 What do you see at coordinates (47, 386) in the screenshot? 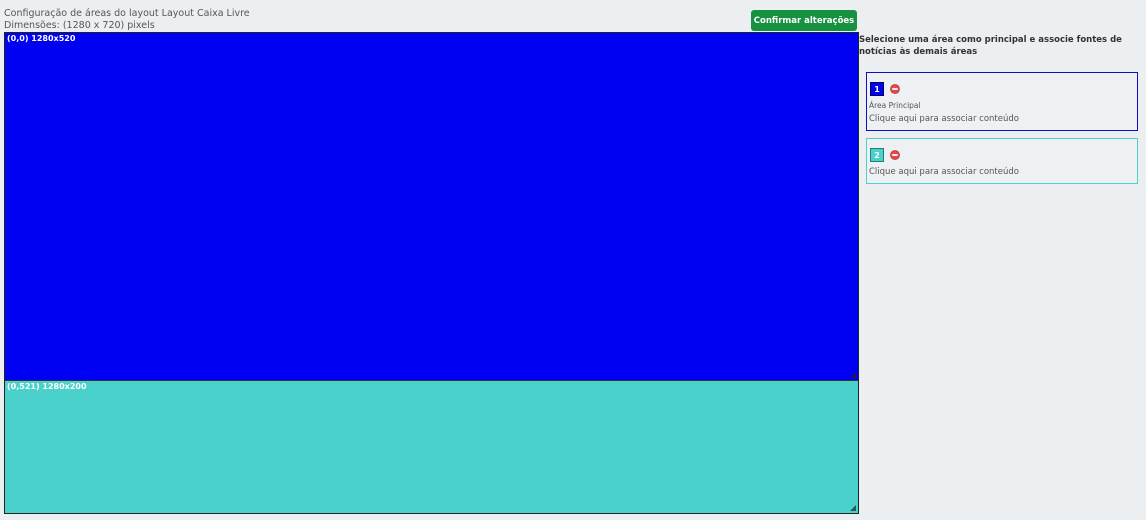
I see `area-2-position-label: (0,521) 1280x200` at bounding box center [47, 386].